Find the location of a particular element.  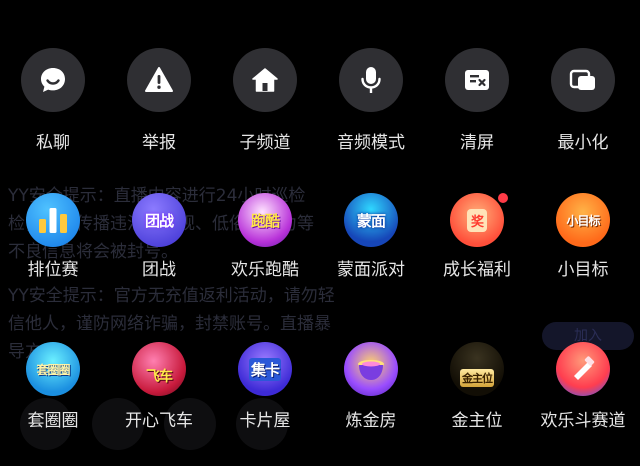

game-alchemy: 炼金房 is located at coordinates (371, 386).